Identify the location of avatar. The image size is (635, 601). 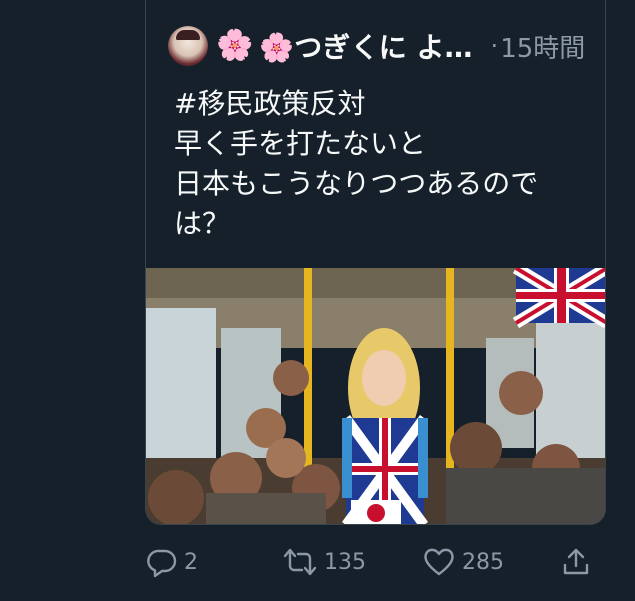
(188, 46).